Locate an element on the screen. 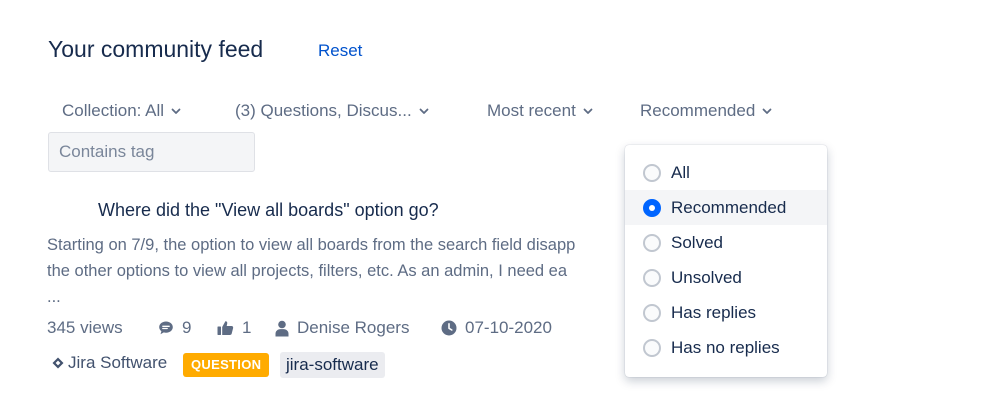 The width and height of the screenshot is (999, 409). like-count: 1 is located at coordinates (234, 328).